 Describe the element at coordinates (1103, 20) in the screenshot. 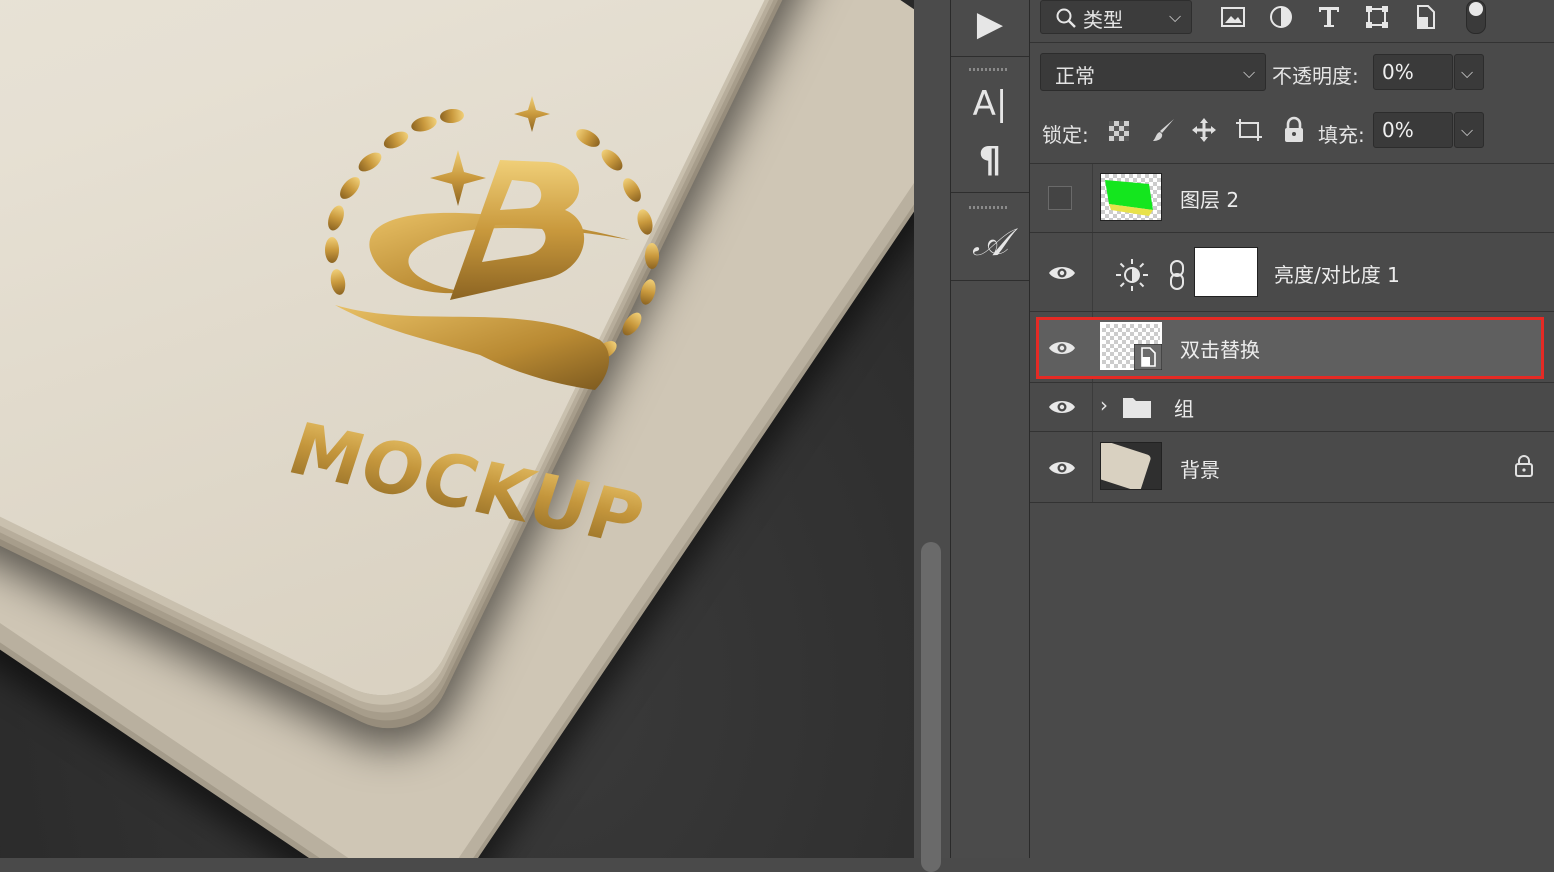

I see `filter-kind-label: 类型` at that location.